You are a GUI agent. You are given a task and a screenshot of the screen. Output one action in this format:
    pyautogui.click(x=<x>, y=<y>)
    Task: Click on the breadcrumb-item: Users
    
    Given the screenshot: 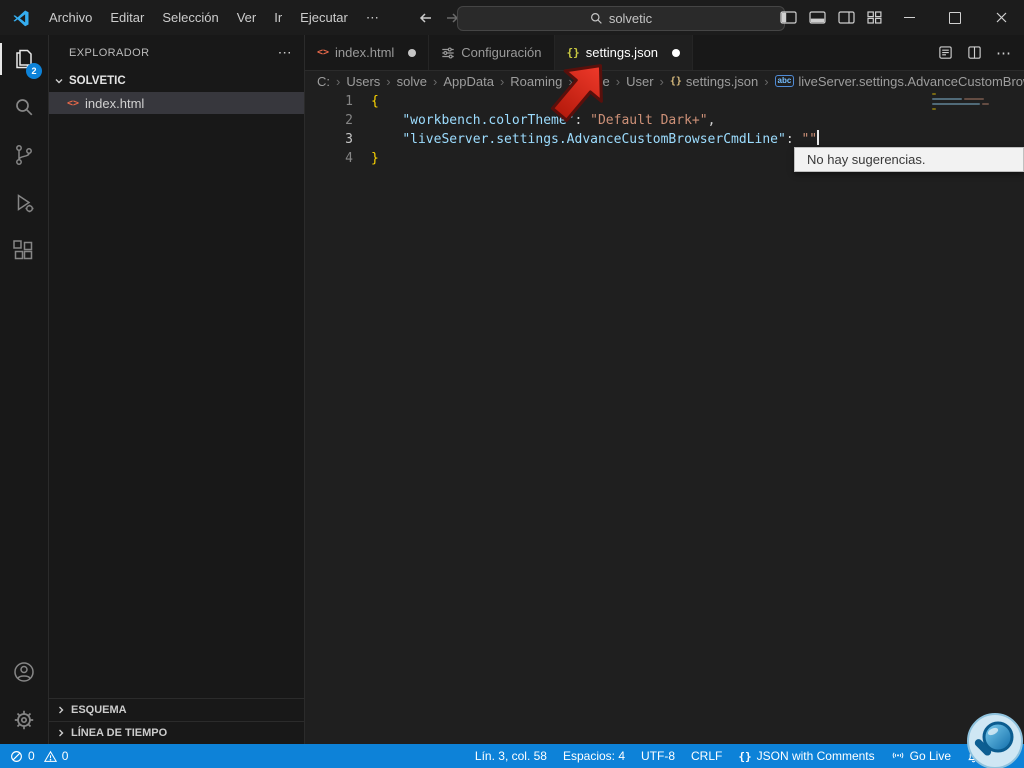 What is the action you would take?
    pyautogui.click(x=363, y=81)
    